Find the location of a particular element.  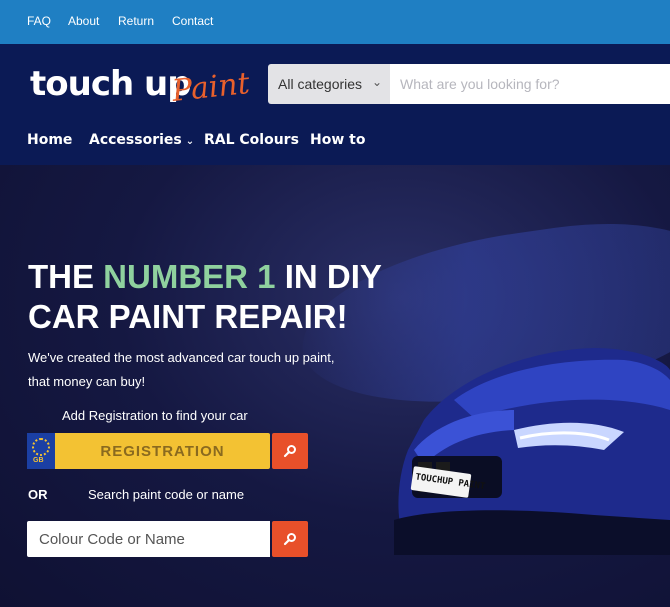

search-bar: All categories ⌄ is located at coordinates (469, 84).